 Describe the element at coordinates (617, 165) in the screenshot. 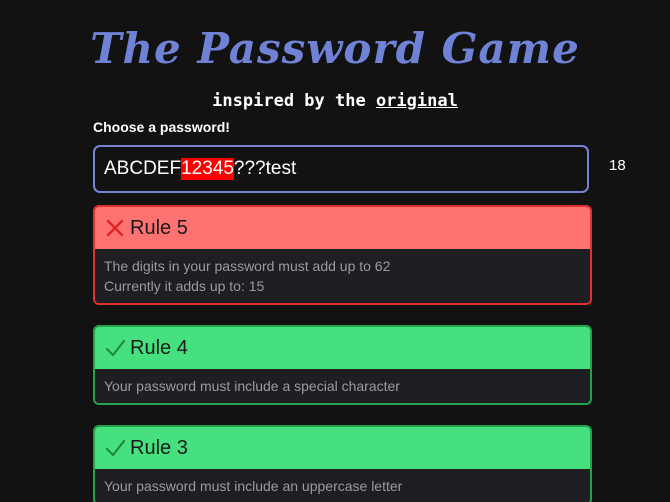

I see `character-count: 18` at that location.